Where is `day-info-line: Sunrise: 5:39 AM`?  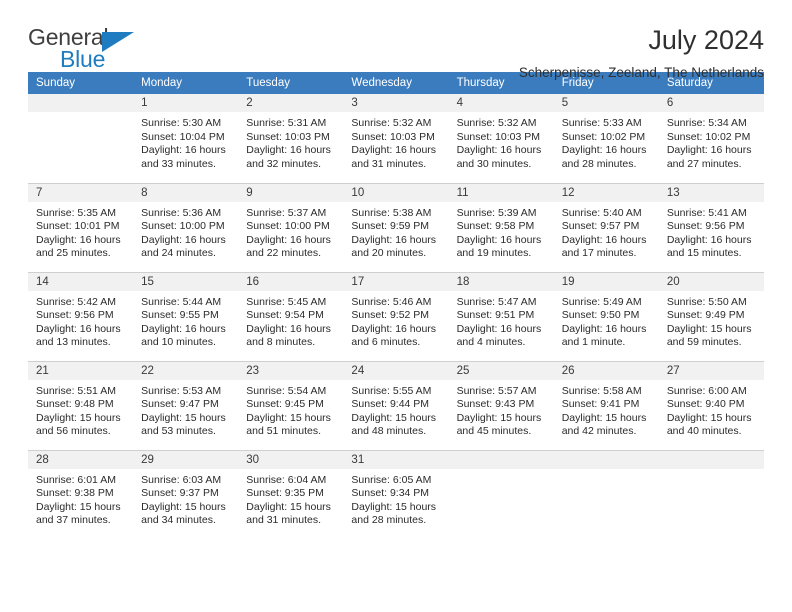 day-info-line: Sunrise: 5:39 AM is located at coordinates (496, 212).